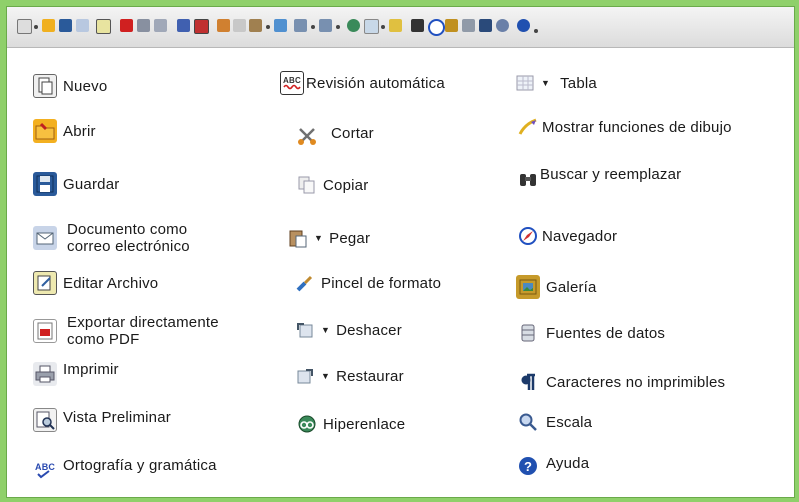  What do you see at coordinates (125, 468) in the screenshot?
I see `legend-item-ortografia: ABC Ortografía y gramática` at bounding box center [125, 468].